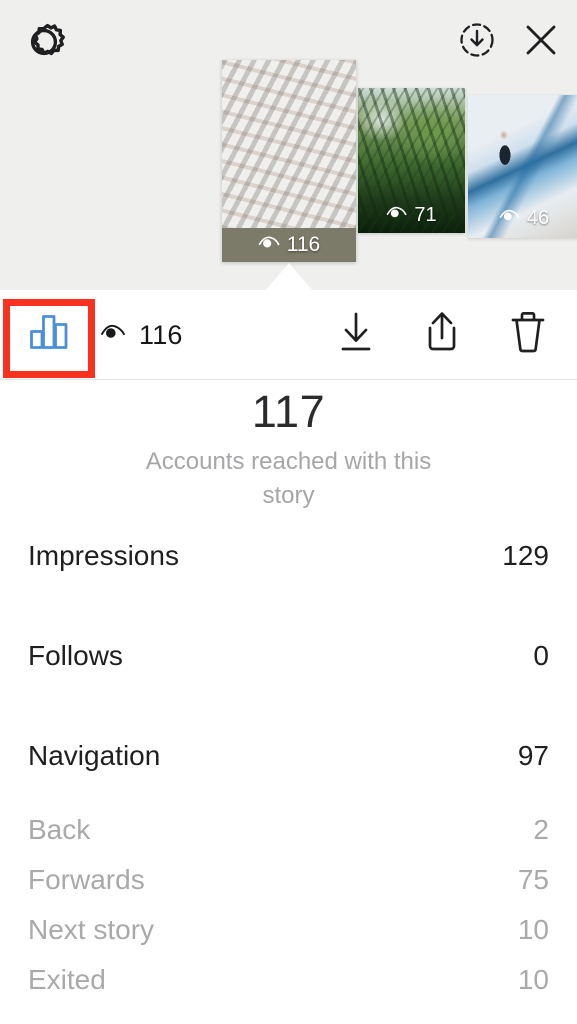 The image size is (577, 1024). What do you see at coordinates (288, 690) in the screenshot?
I see `metric-row-follows: Follows 0` at bounding box center [288, 690].